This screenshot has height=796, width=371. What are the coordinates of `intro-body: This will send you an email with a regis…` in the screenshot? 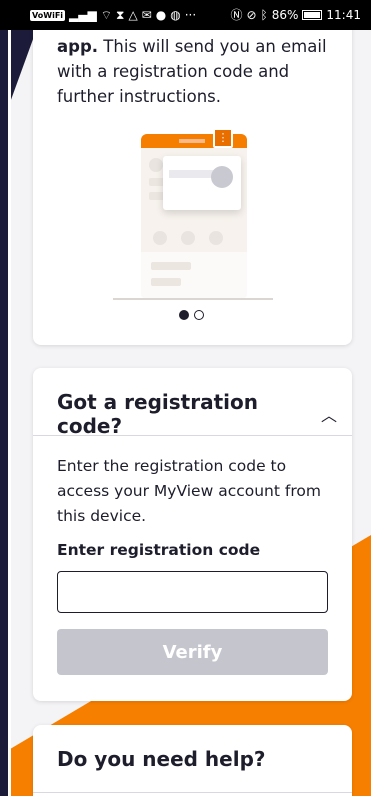 It's located at (192, 71).